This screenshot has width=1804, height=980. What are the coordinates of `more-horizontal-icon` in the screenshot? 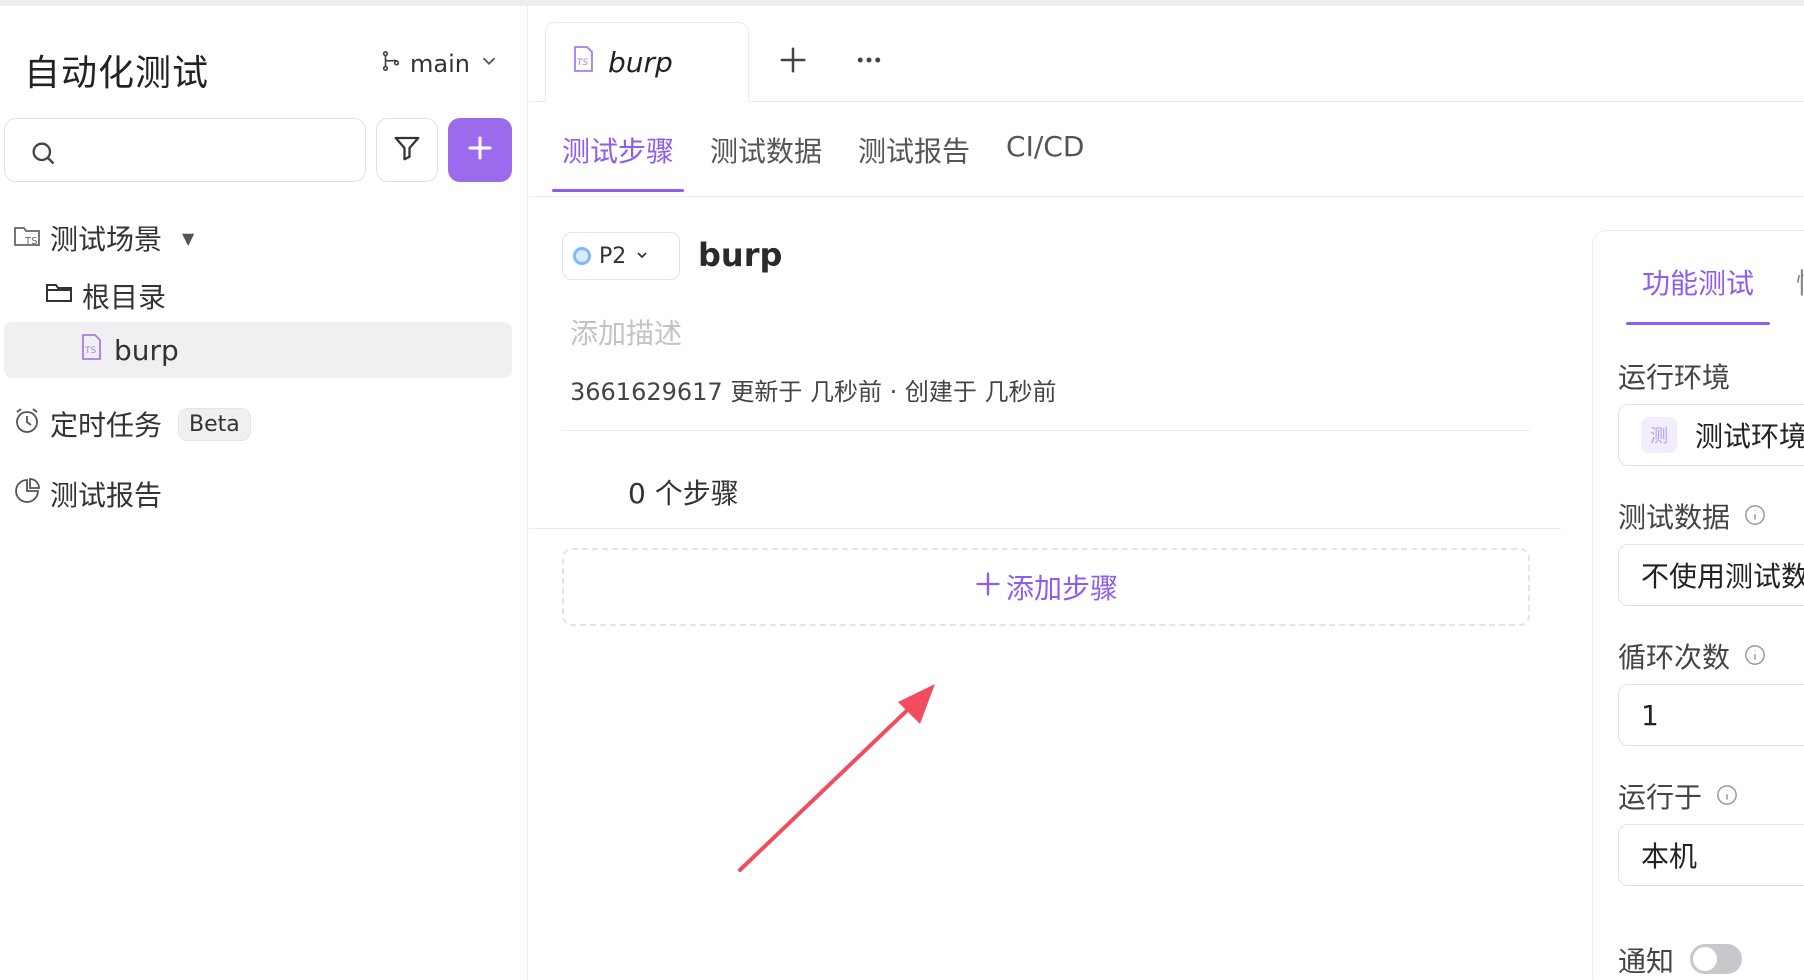 It's located at (869, 62).